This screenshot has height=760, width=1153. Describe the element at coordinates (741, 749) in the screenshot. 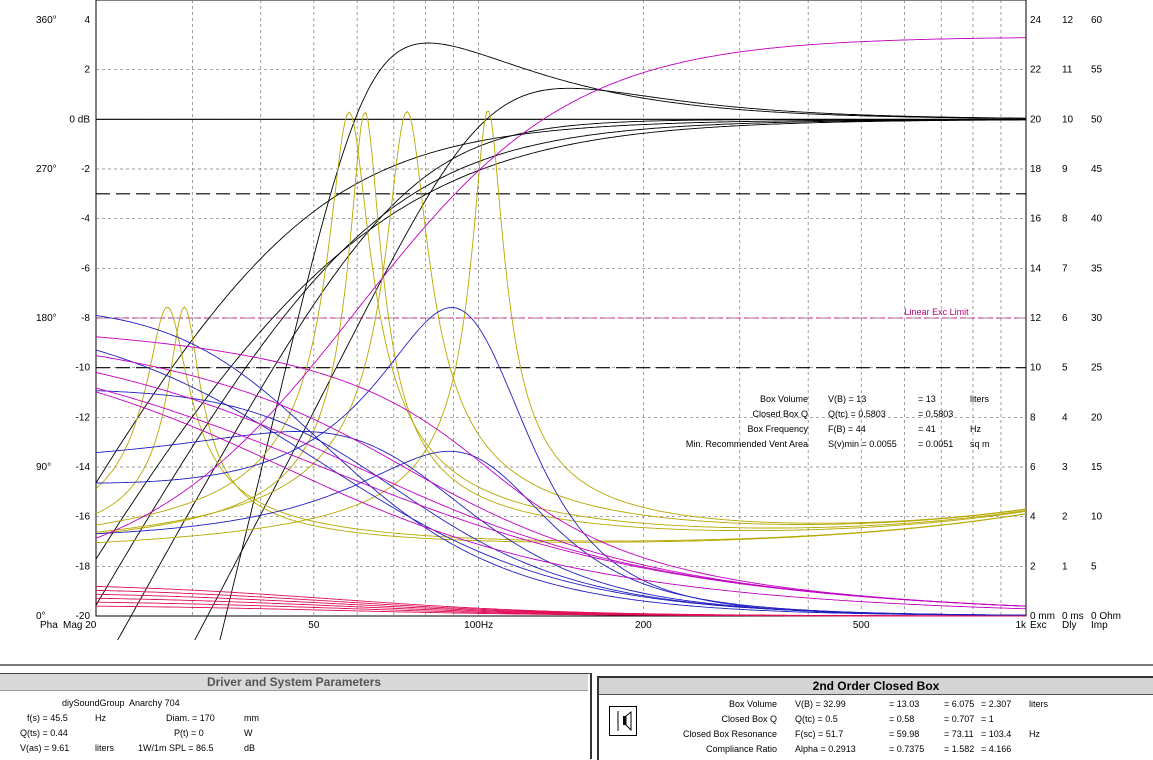

I see `closed-box-row-label: Compliance Ratio` at that location.